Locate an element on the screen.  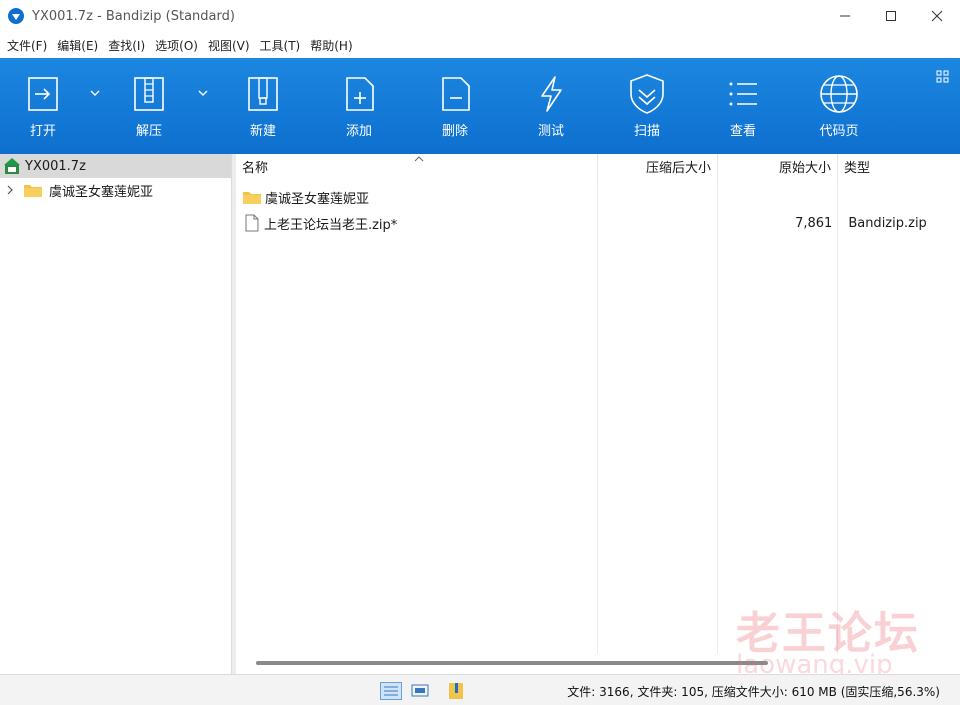
add-label: 添加 is located at coordinates (358, 131).